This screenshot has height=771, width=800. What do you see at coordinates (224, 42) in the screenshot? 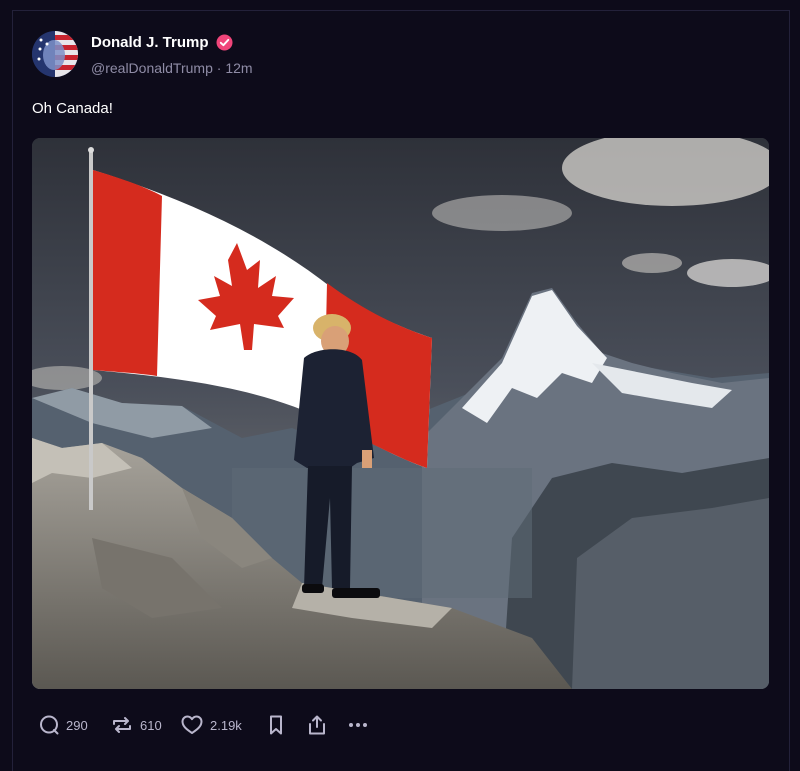
I see `verified-icon` at bounding box center [224, 42].